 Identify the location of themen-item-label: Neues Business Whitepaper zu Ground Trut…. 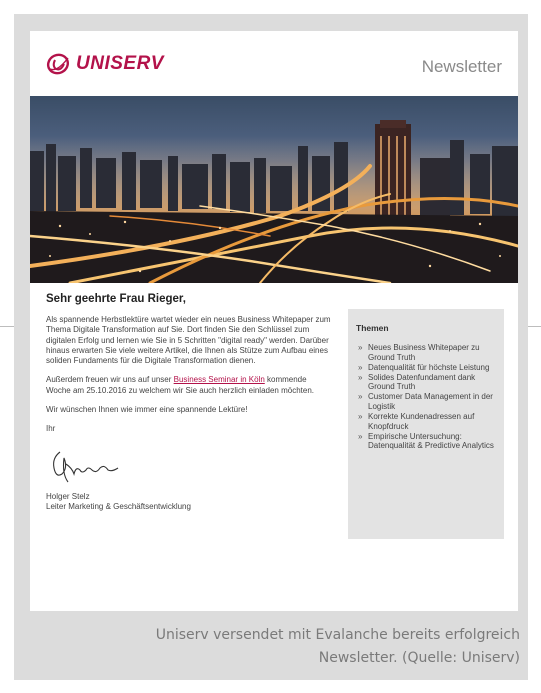
(424, 352).